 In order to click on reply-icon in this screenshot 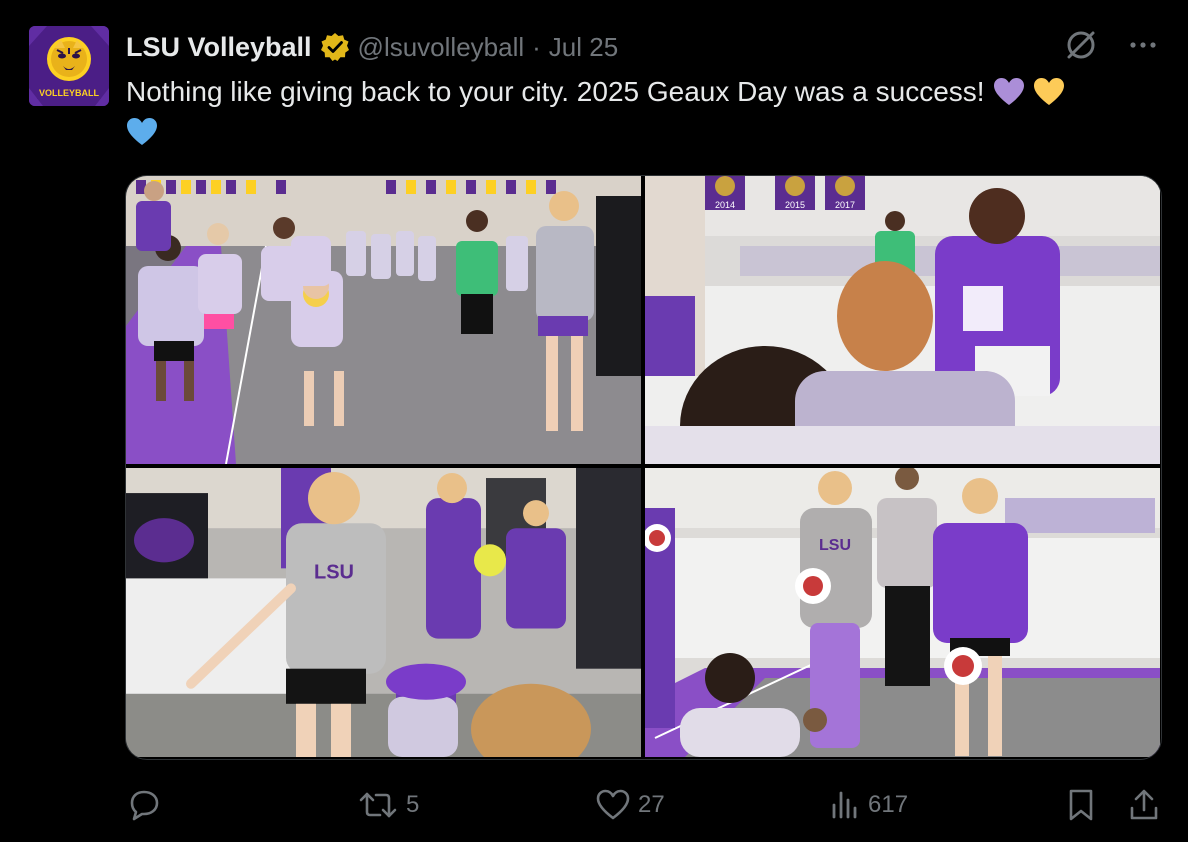, I will do `click(144, 805)`.